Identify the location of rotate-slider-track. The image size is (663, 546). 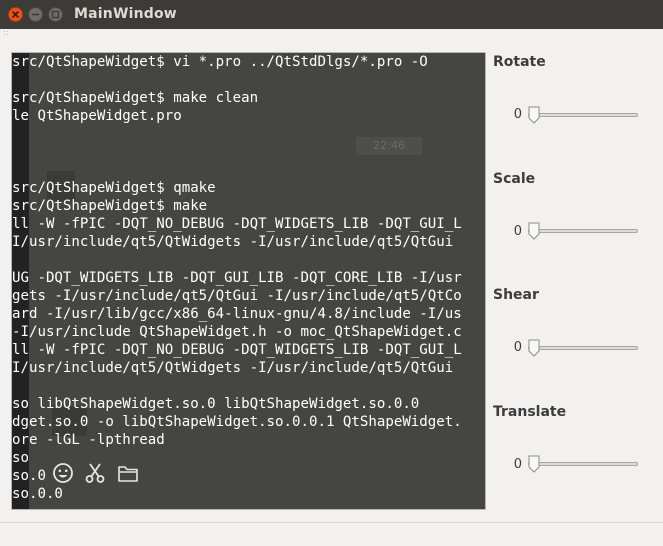
(583, 115).